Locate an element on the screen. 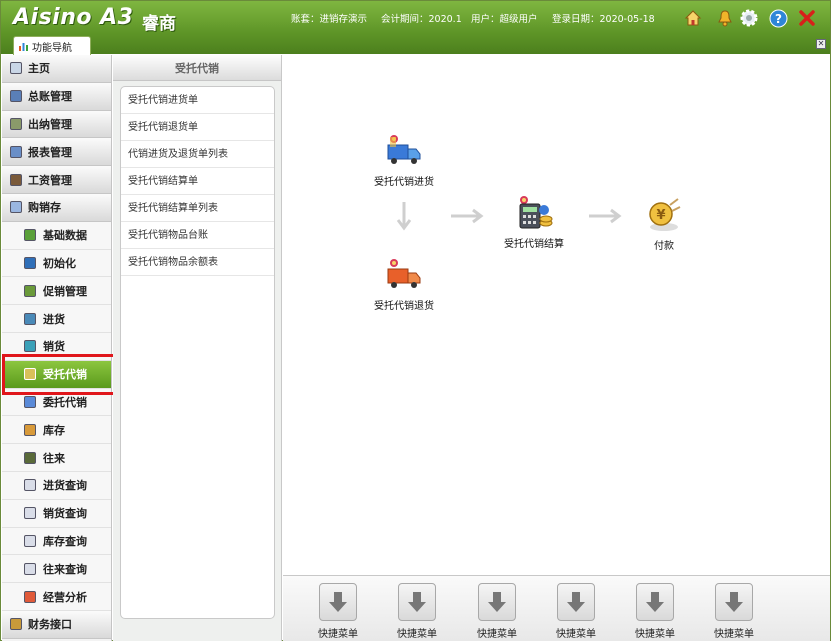 The width and height of the screenshot is (831, 641). brand-subtitle: 睿商 is located at coordinates (159, 24).